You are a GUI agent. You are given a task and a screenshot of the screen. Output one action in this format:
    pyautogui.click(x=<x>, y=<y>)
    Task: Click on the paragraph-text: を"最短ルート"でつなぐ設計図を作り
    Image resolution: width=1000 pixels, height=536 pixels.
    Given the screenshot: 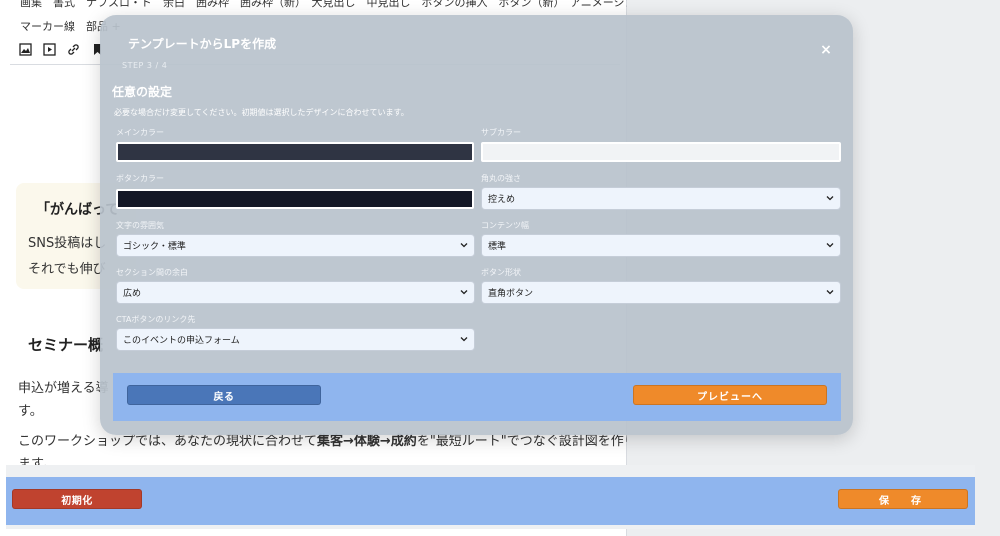 What is the action you would take?
    pyautogui.click(x=526, y=441)
    